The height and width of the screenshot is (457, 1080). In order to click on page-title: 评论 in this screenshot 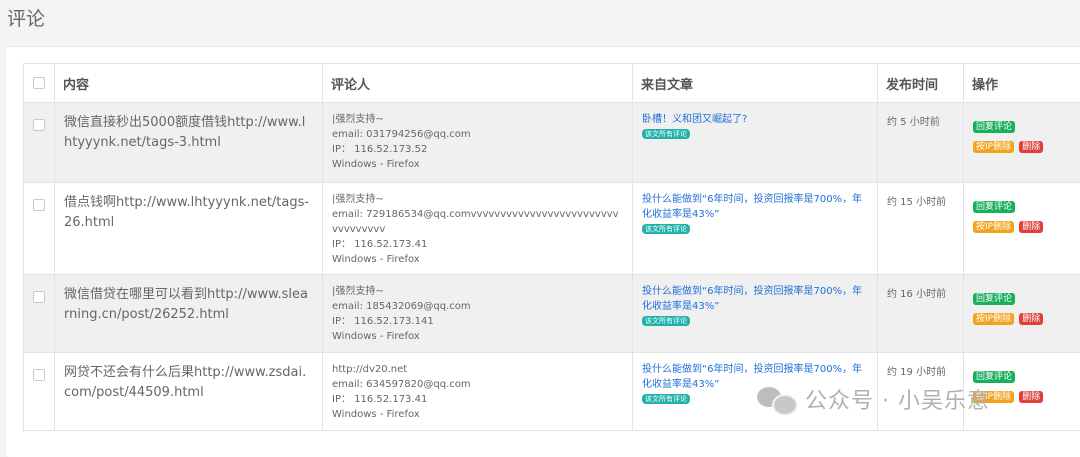, I will do `click(26, 17)`.